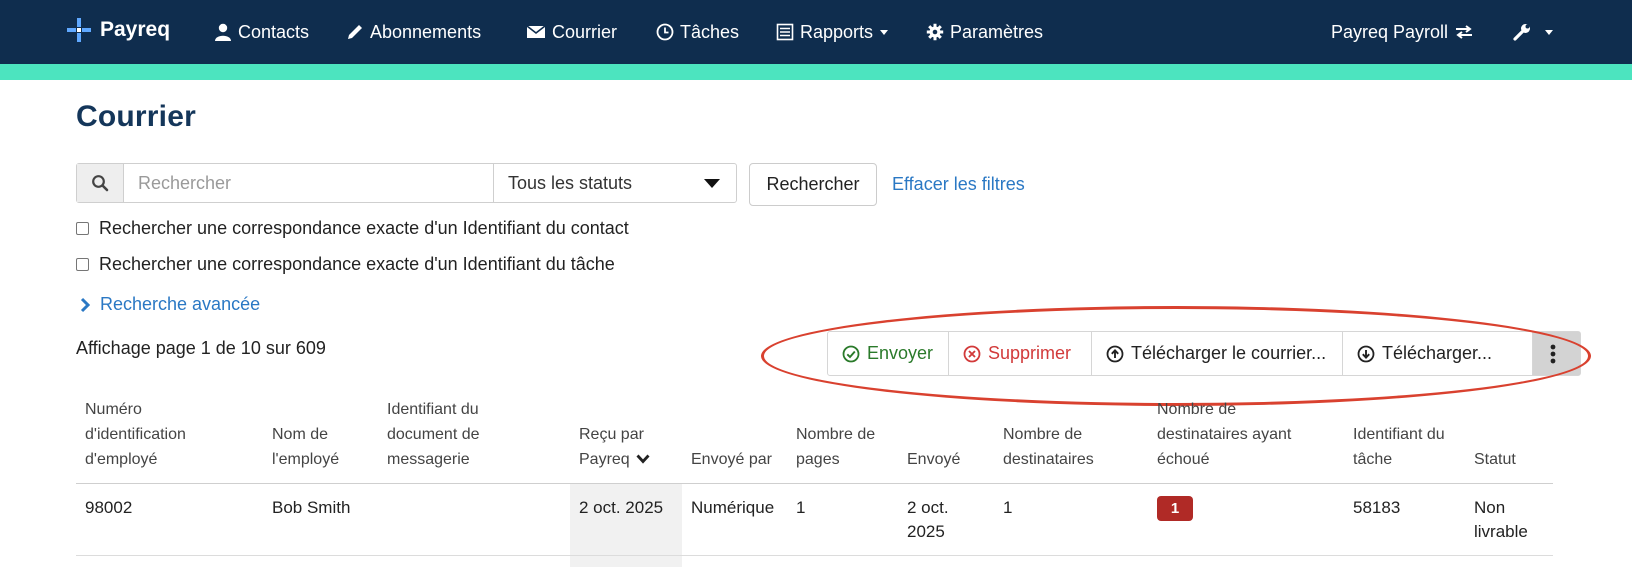  I want to click on account-switcher: Payreq Payroll, so click(1405, 32).